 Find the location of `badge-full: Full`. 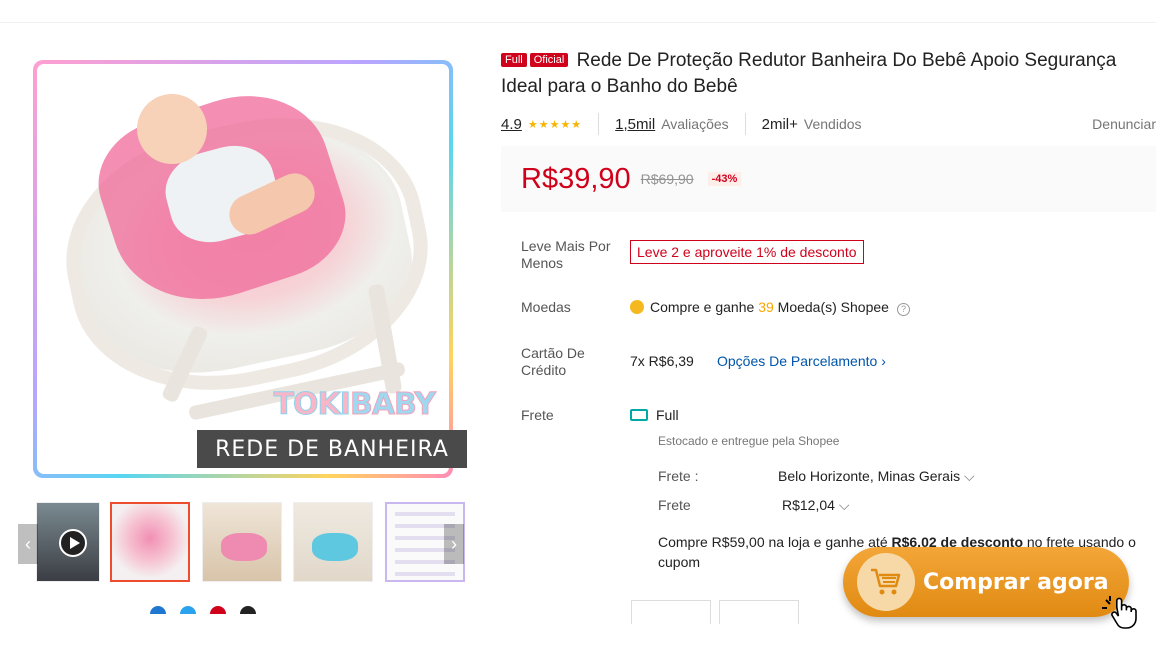

badge-full: Full is located at coordinates (514, 60).